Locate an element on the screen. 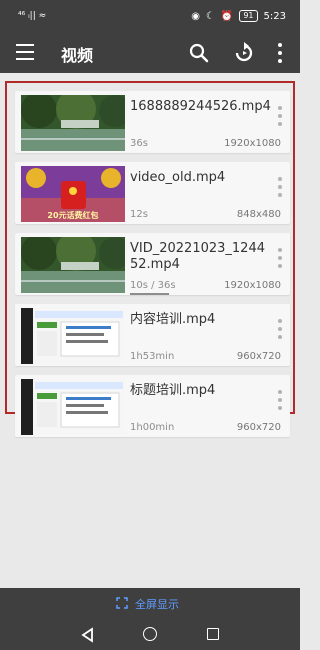 The image size is (320, 650). video-resolution: 848x480 is located at coordinates (258, 214).